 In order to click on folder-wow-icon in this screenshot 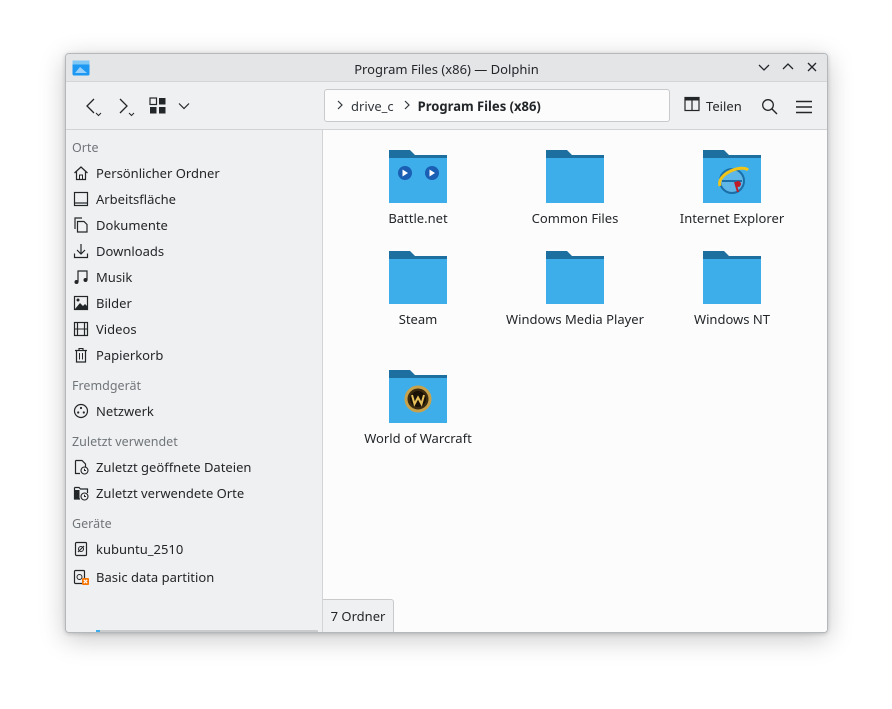, I will do `click(418, 396)`.